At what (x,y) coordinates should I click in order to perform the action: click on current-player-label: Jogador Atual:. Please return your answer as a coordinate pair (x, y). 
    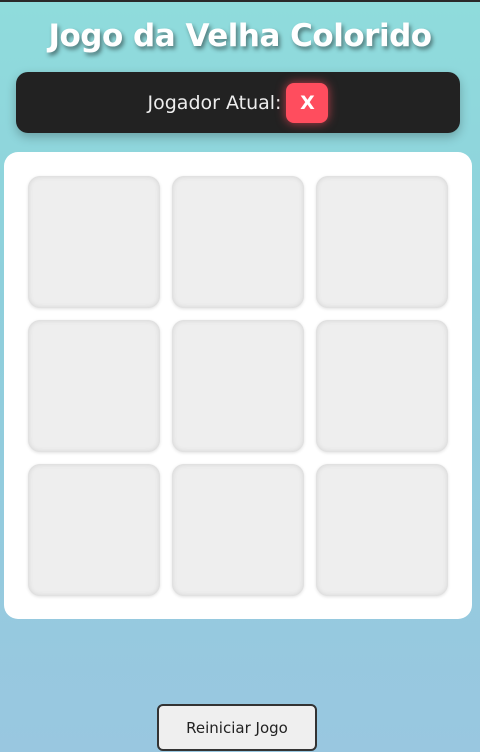
    Looking at the image, I should click on (214, 102).